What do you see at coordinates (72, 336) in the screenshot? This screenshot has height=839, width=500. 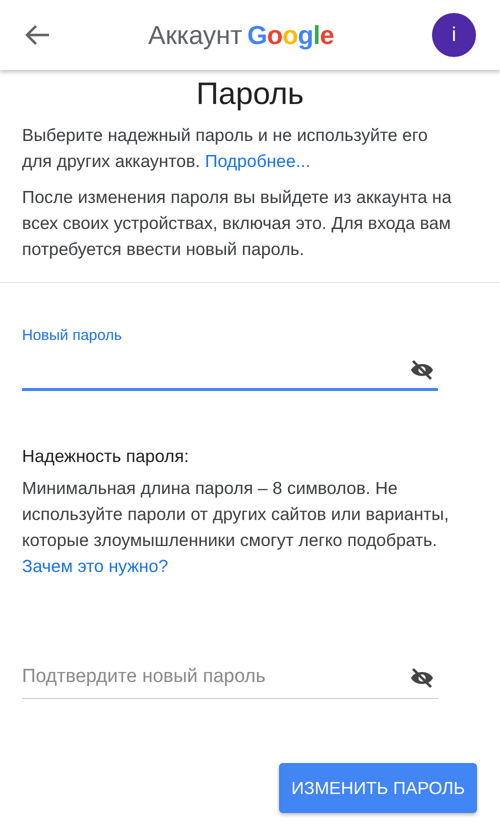 I see `field-label: Новый пароль` at bounding box center [72, 336].